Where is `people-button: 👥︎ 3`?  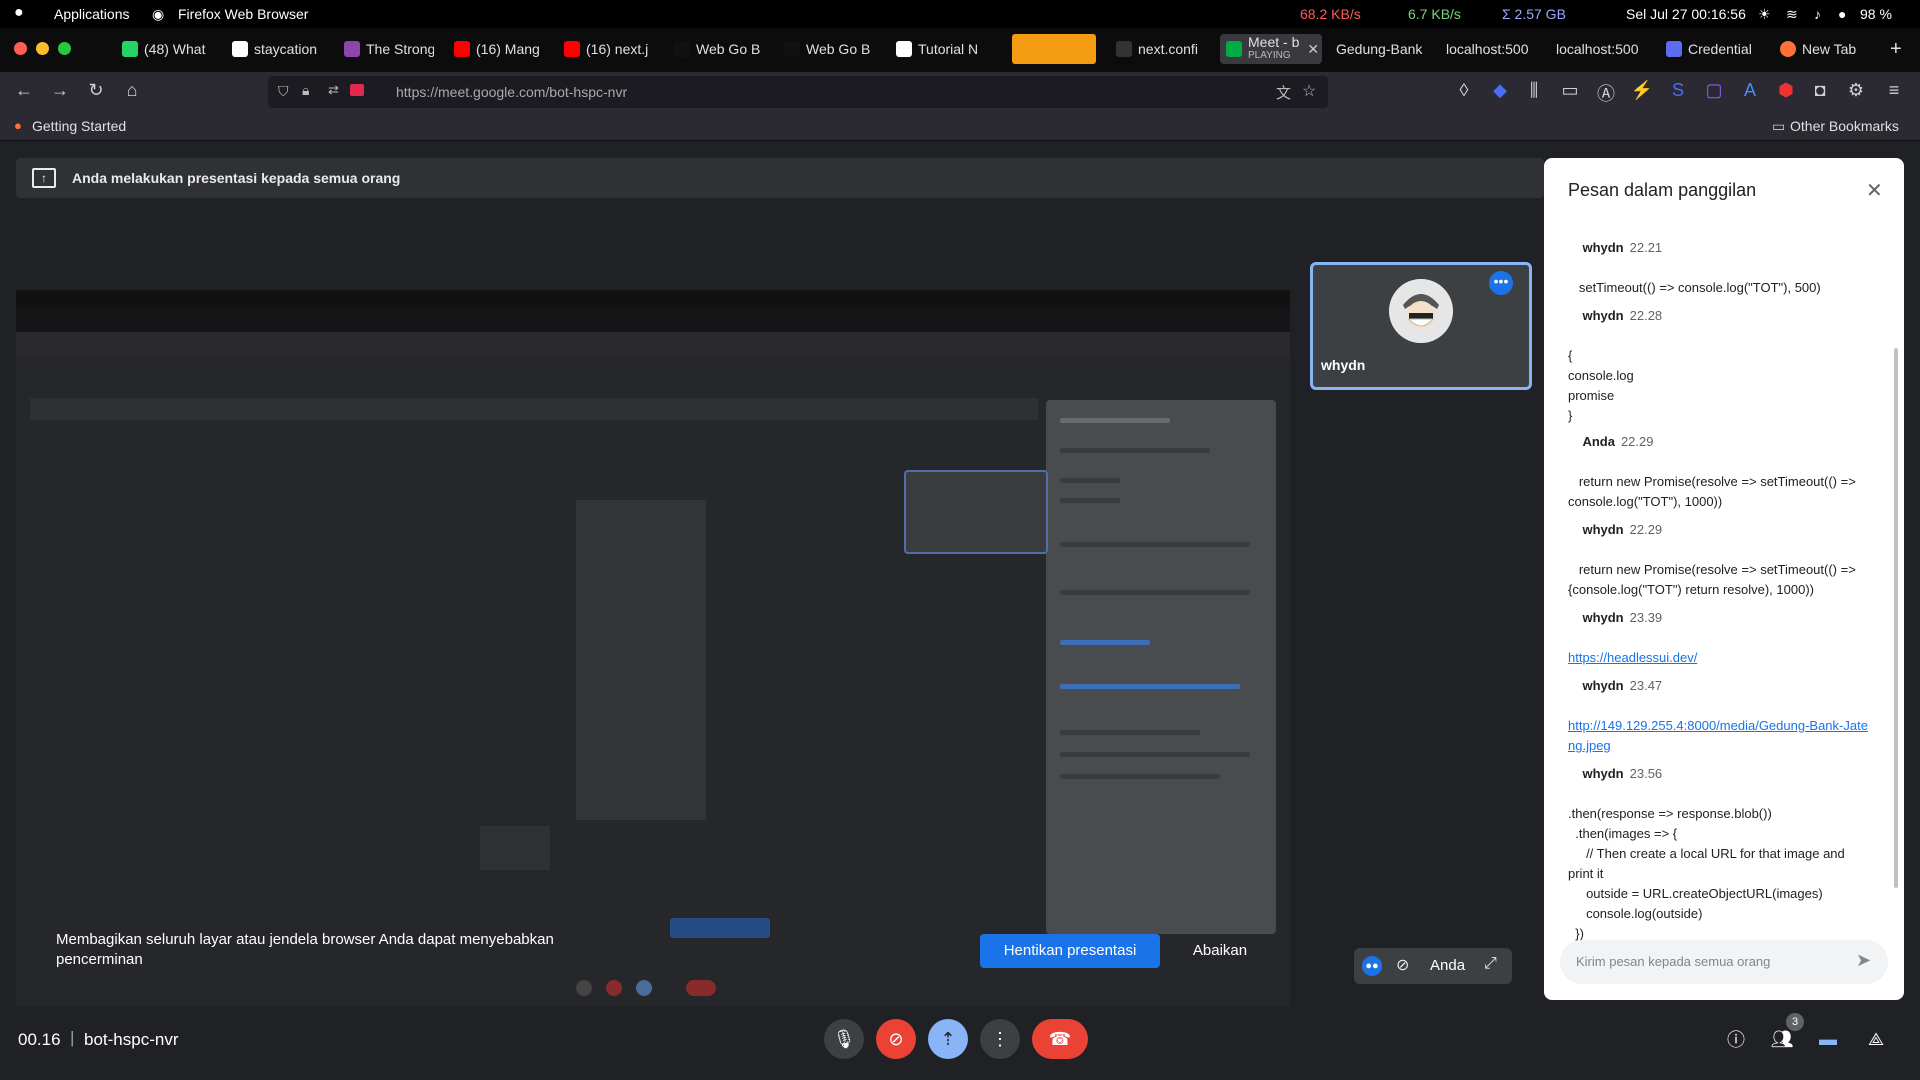
people-button: 👥︎ 3 is located at coordinates (1783, 1036).